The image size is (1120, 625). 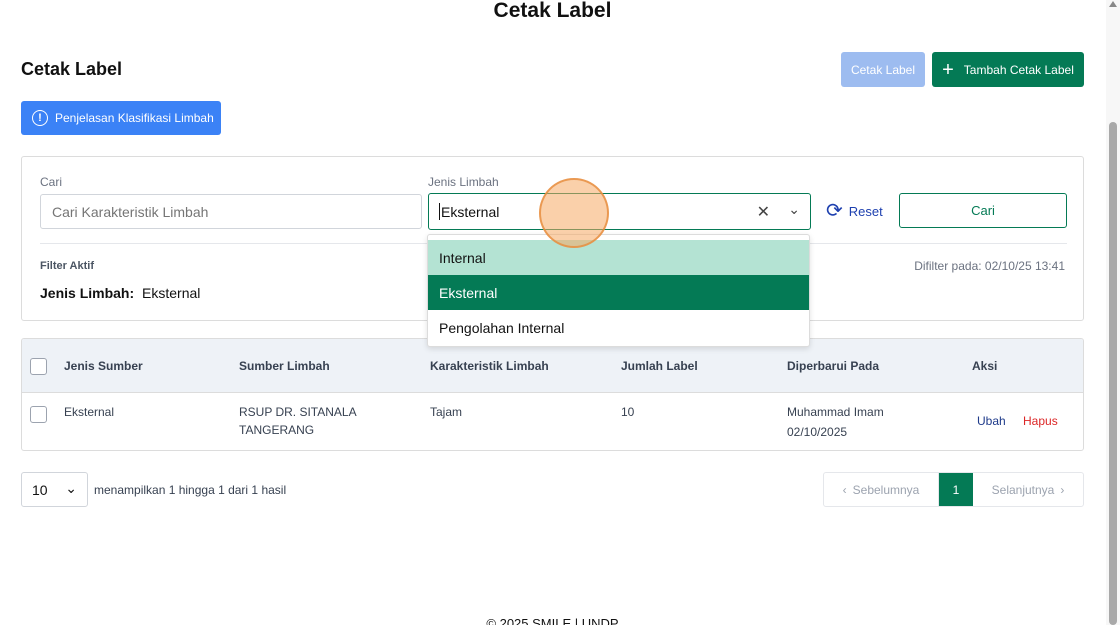 I want to click on jenis-limbah-select: Eksternal ✕ ⌄, so click(x=619, y=211).